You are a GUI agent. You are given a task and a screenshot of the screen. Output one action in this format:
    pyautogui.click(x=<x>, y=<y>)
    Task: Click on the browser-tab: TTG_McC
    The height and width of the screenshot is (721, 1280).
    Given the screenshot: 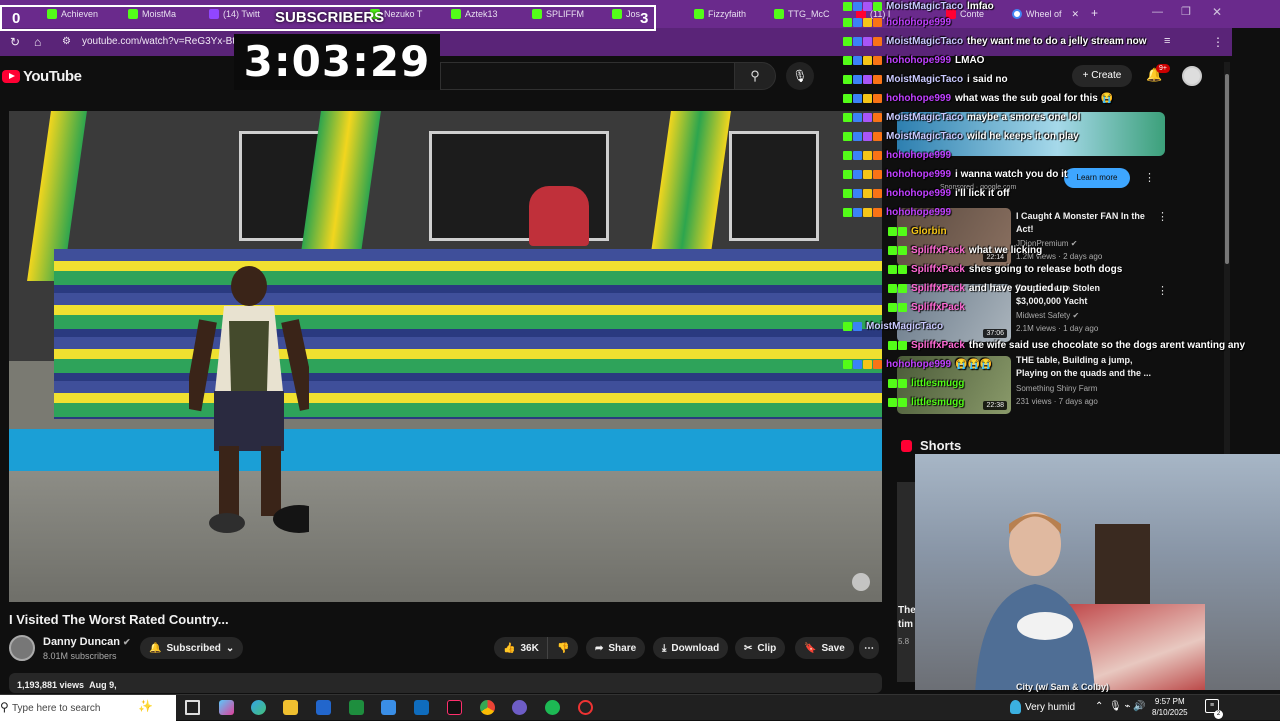 What is the action you would take?
    pyautogui.click(x=802, y=14)
    